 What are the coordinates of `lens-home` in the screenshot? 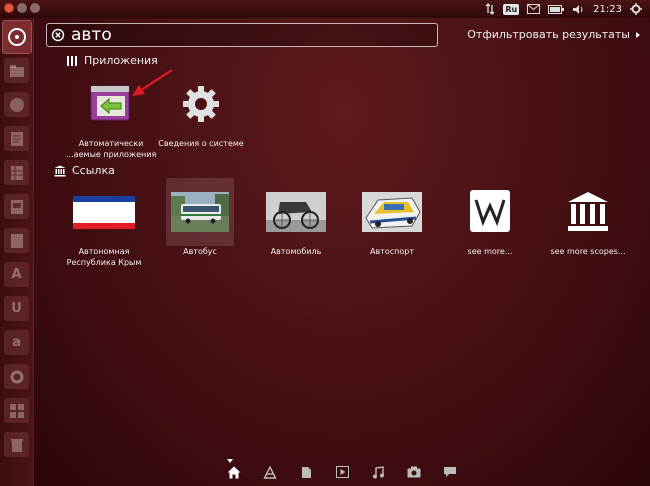 It's located at (234, 472).